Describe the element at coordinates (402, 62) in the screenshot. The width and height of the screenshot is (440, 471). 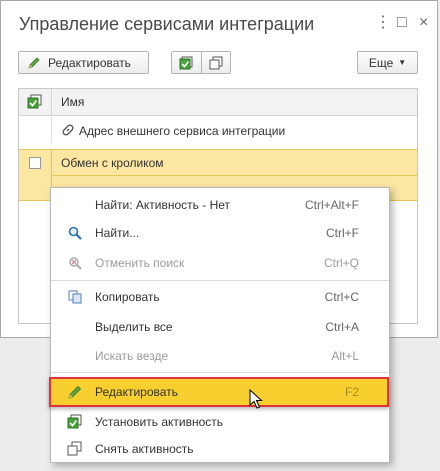
I see `chevron-down-icon: ▼` at that location.